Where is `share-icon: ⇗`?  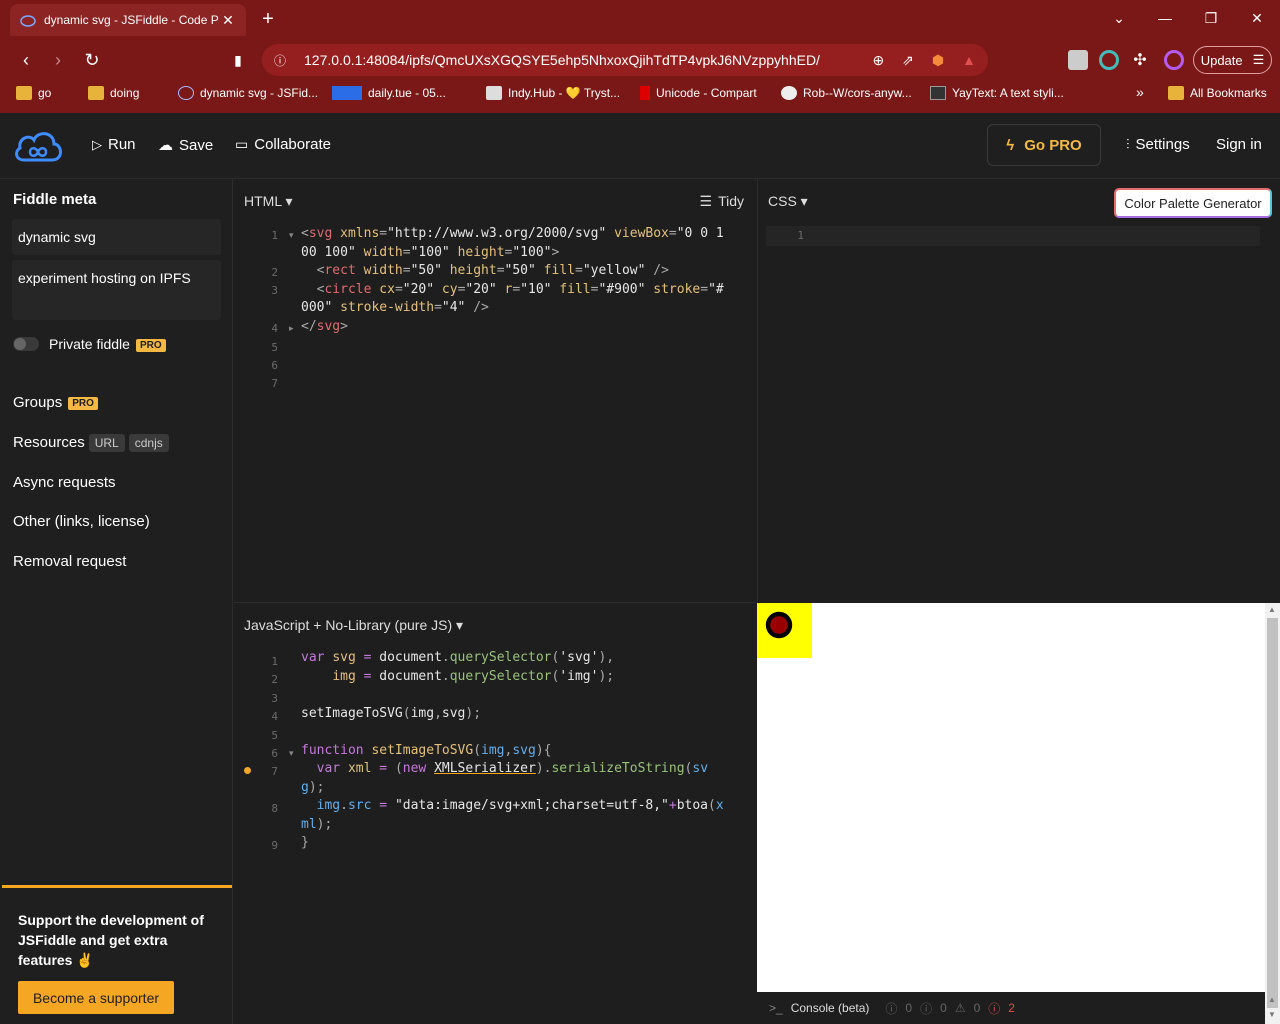 share-icon: ⇗ is located at coordinates (908, 60).